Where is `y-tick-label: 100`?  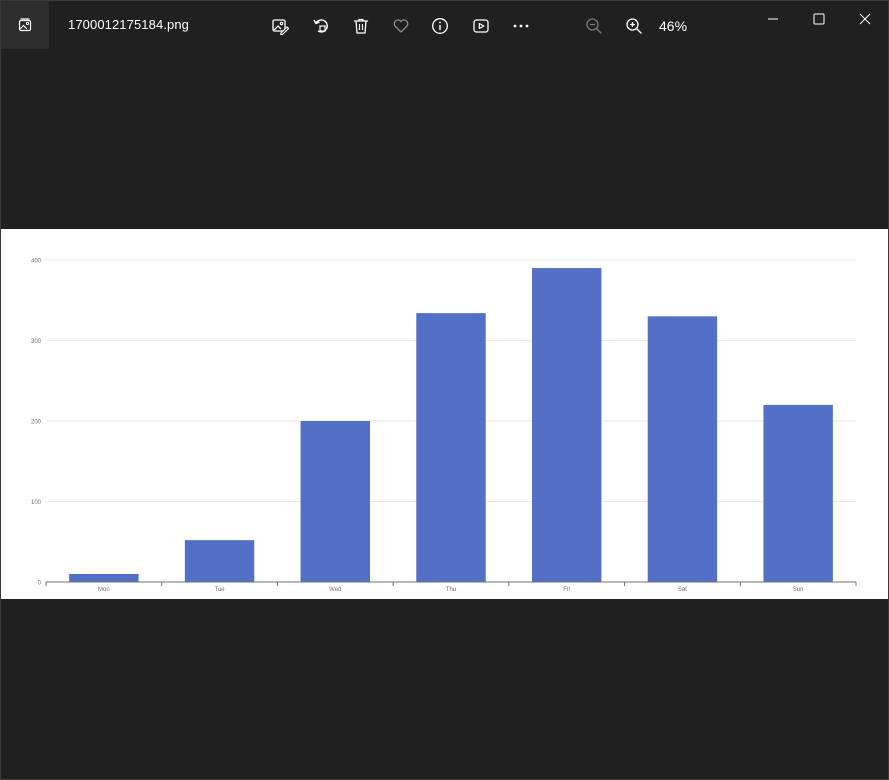 y-tick-label: 100 is located at coordinates (36, 503).